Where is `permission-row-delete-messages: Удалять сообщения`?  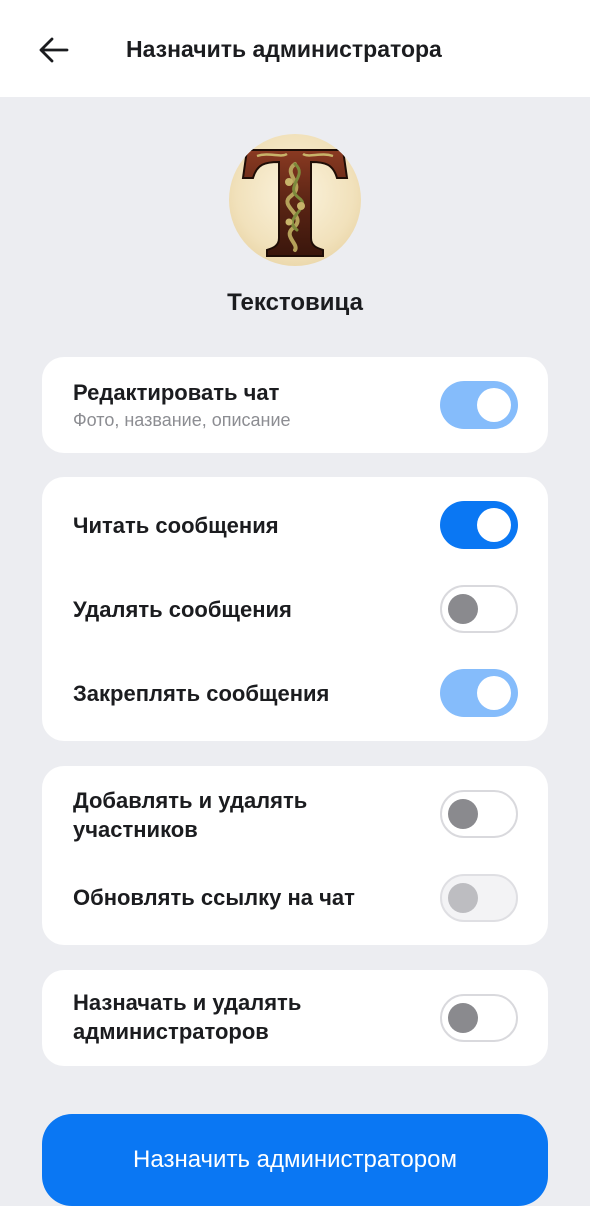
permission-row-delete-messages: Удалять сообщения is located at coordinates (295, 609).